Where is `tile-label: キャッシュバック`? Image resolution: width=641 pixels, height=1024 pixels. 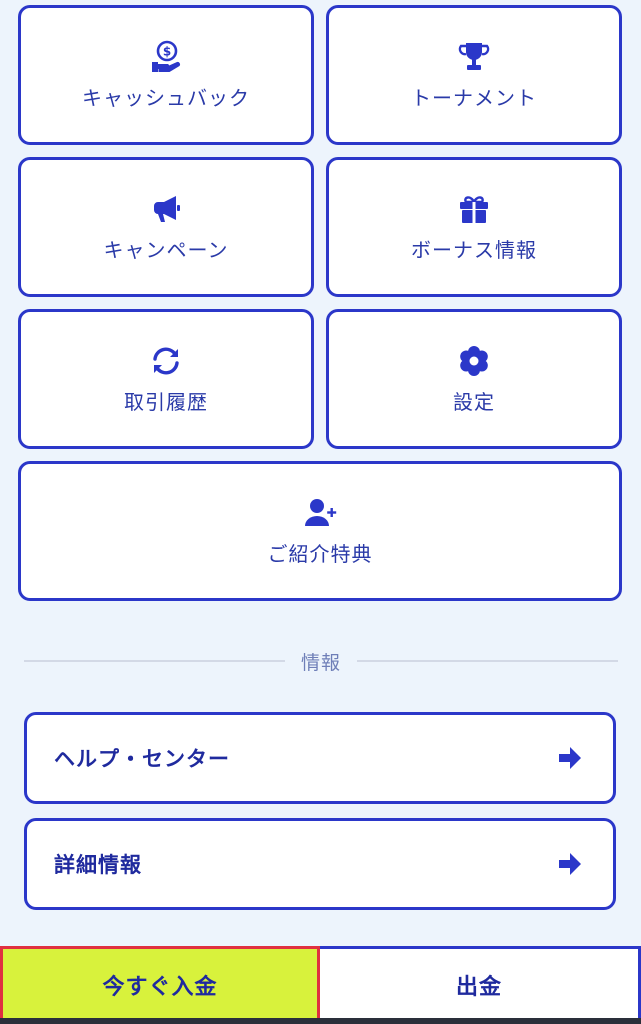 tile-label: キャッシュバック is located at coordinates (166, 97).